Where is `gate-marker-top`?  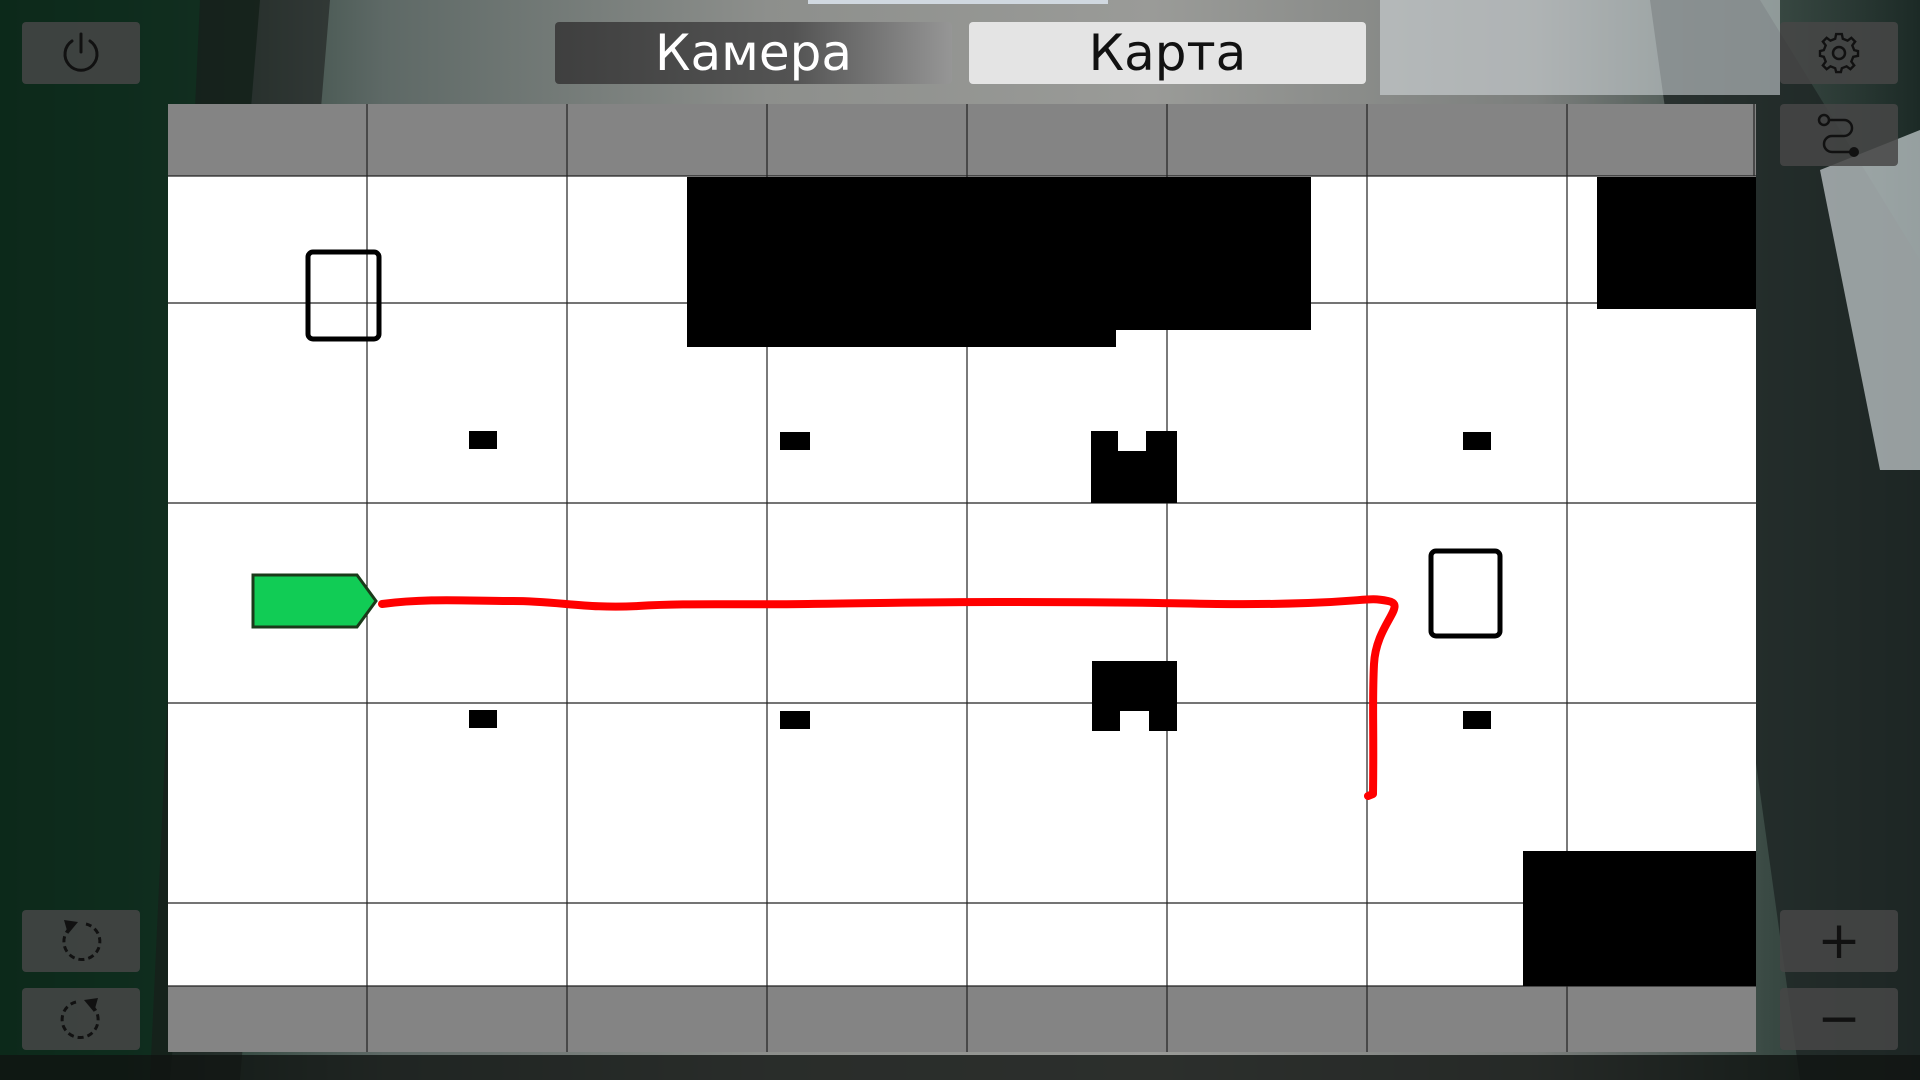
gate-marker-top is located at coordinates (1134, 467).